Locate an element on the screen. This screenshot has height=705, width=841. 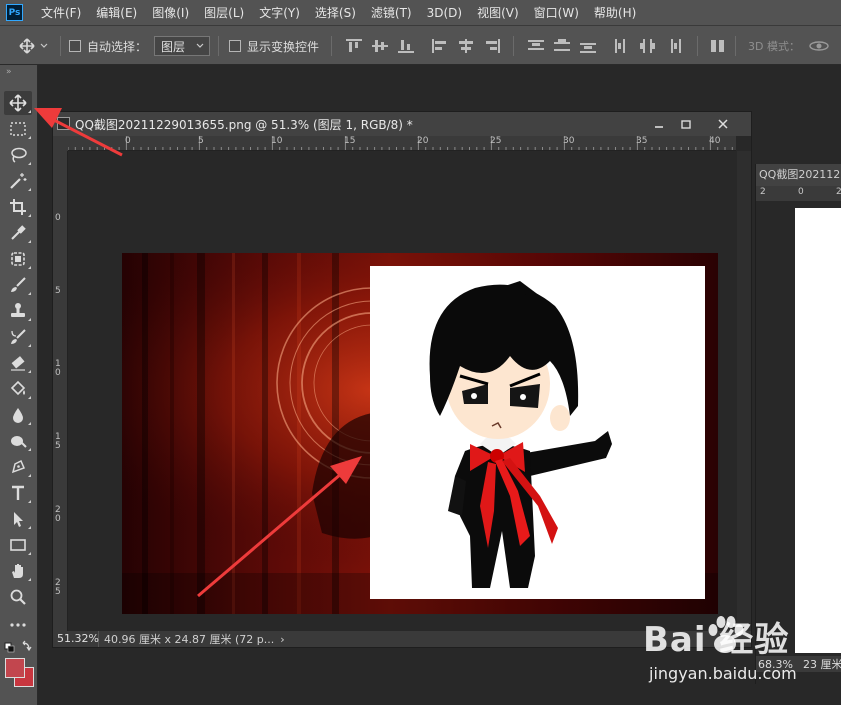
minimize-icon is located at coordinates (659, 127).